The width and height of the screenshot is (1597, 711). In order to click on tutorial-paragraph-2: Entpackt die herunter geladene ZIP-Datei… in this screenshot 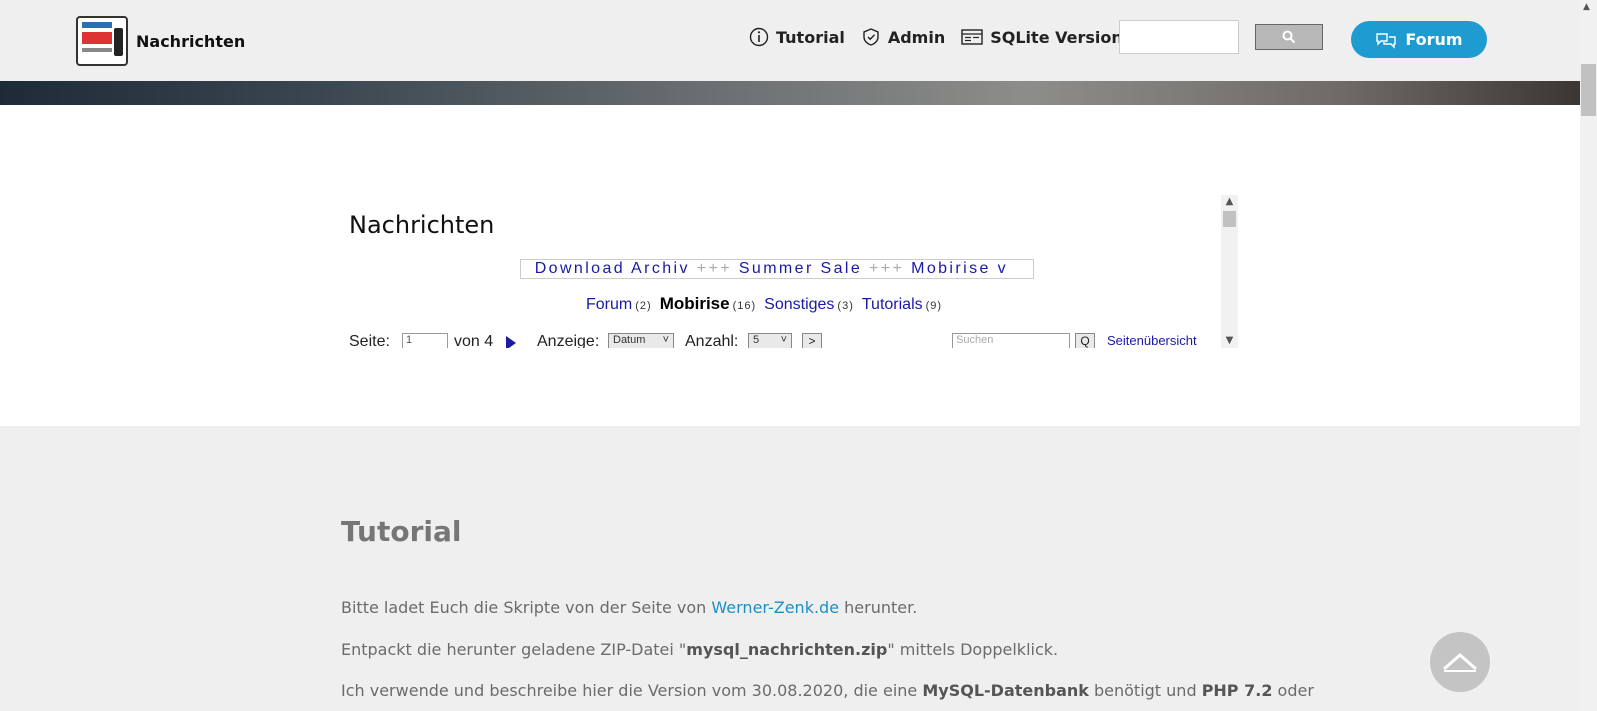, I will do `click(700, 649)`.